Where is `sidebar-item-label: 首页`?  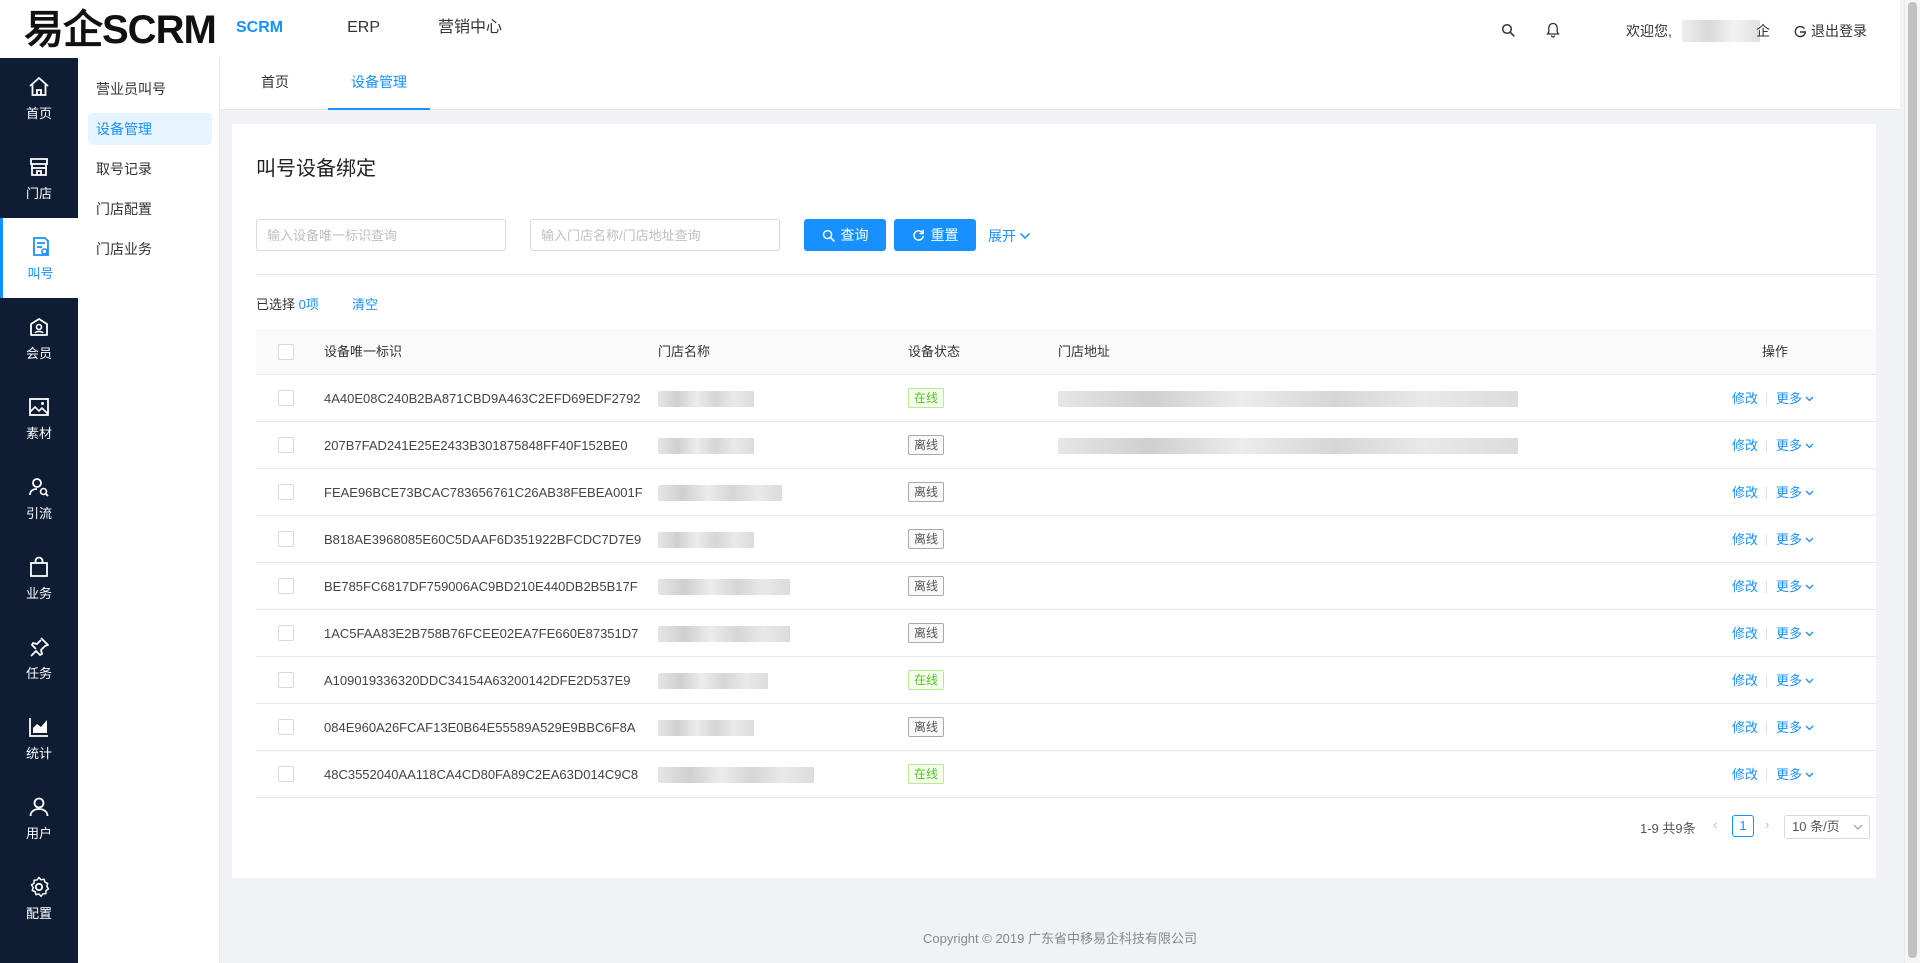 sidebar-item-label: 首页 is located at coordinates (38, 113).